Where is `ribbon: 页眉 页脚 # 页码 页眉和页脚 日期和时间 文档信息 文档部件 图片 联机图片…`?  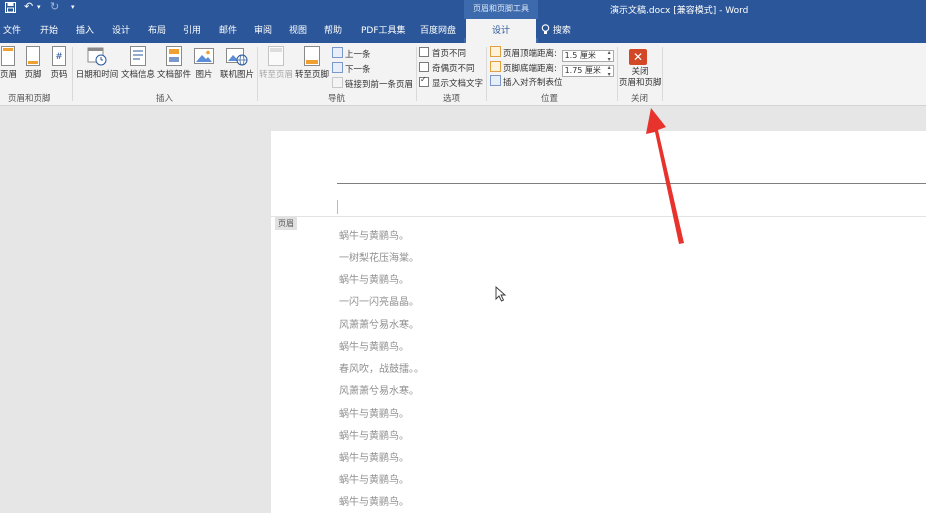
ribbon: 页眉 页脚 # 页码 页眉和页脚 日期和时间 文档信息 文档部件 图片 联机图片… is located at coordinates (463, 74).